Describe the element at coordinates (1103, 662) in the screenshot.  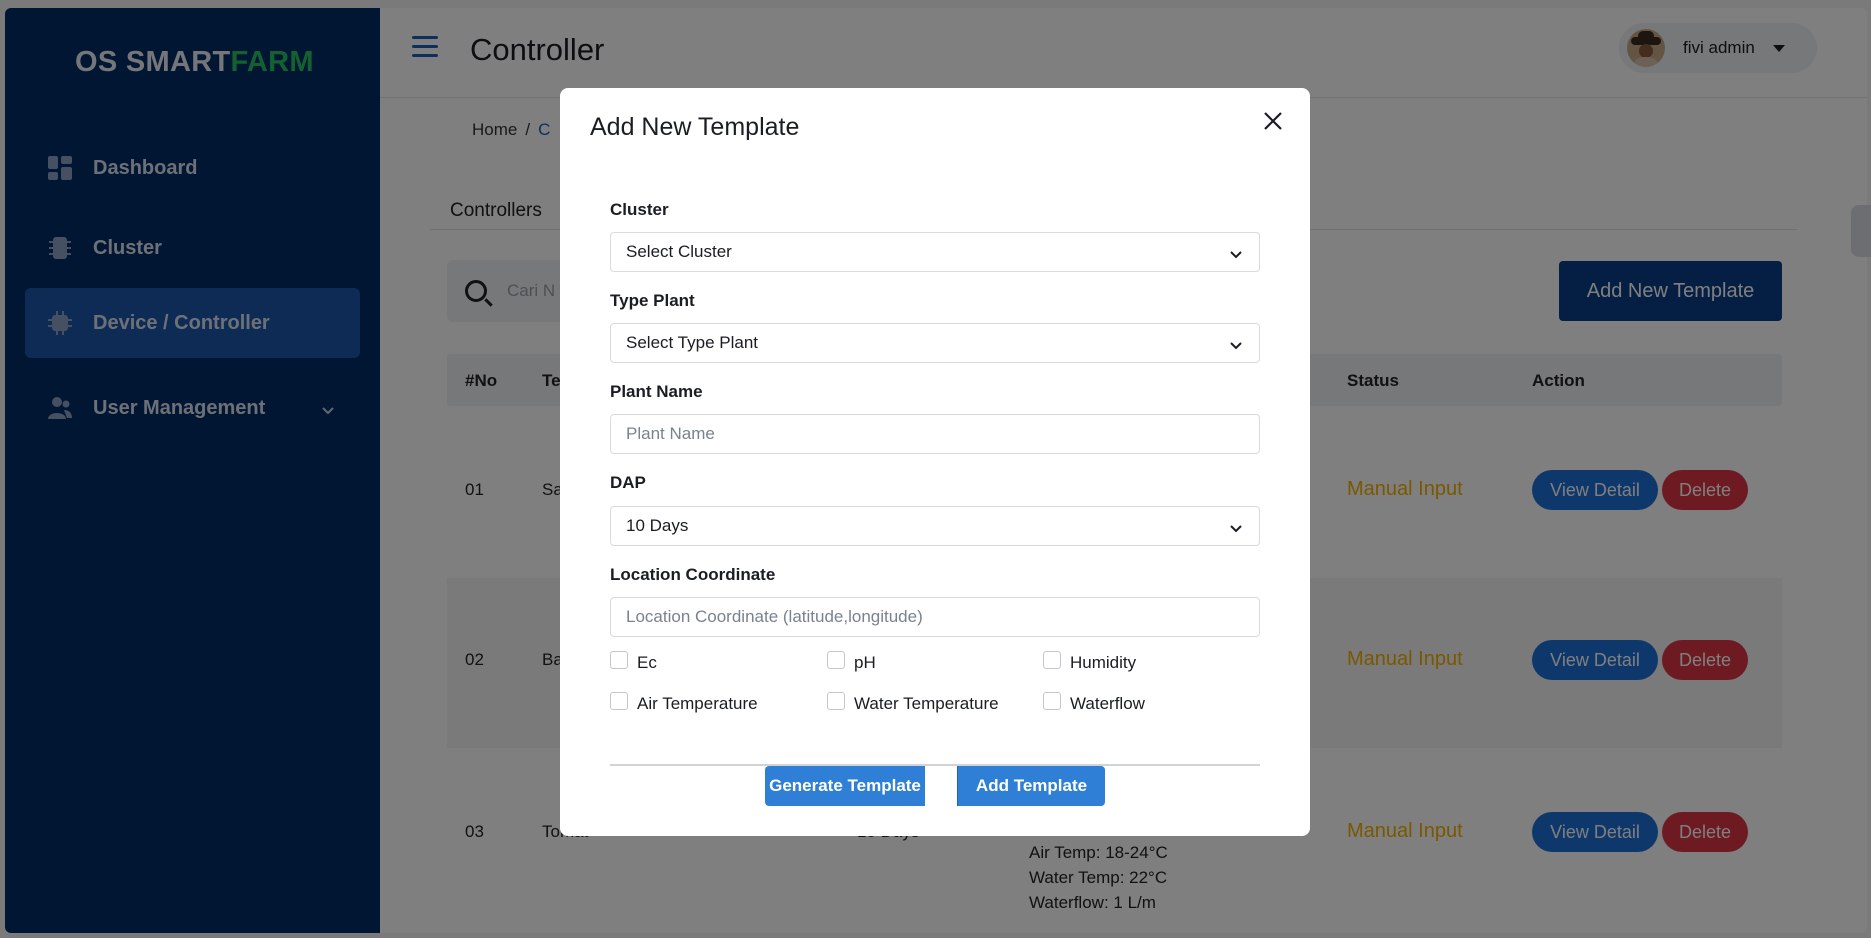
I see `checkbox-label: Humidity` at that location.